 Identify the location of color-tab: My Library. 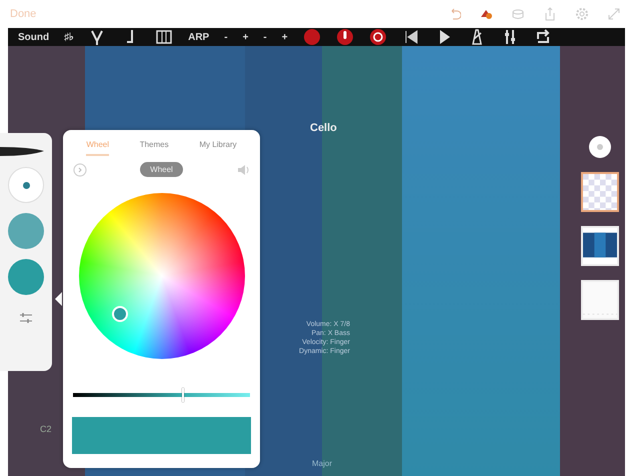
(218, 148).